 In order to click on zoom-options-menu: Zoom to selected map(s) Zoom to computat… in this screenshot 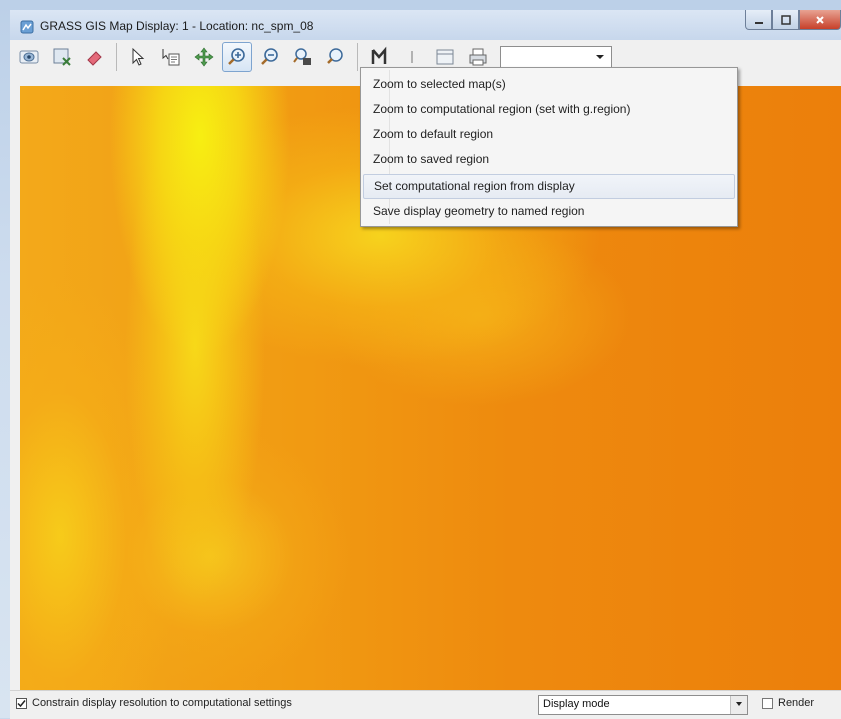, I will do `click(549, 147)`.